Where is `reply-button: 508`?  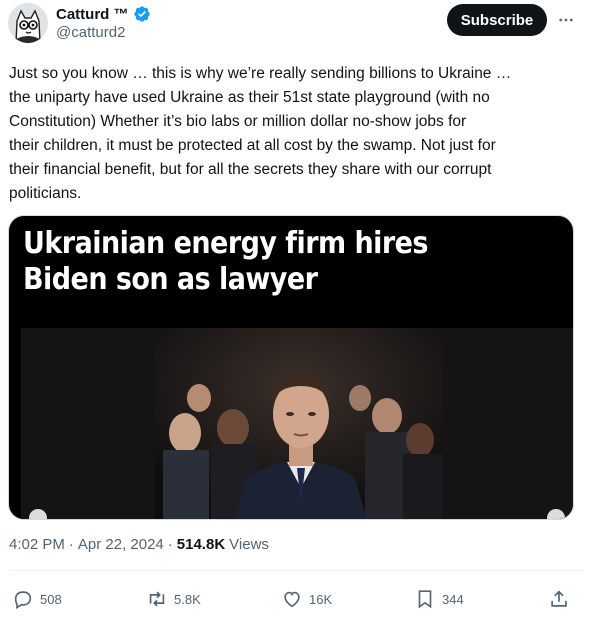
reply-button: 508 is located at coordinates (37, 599).